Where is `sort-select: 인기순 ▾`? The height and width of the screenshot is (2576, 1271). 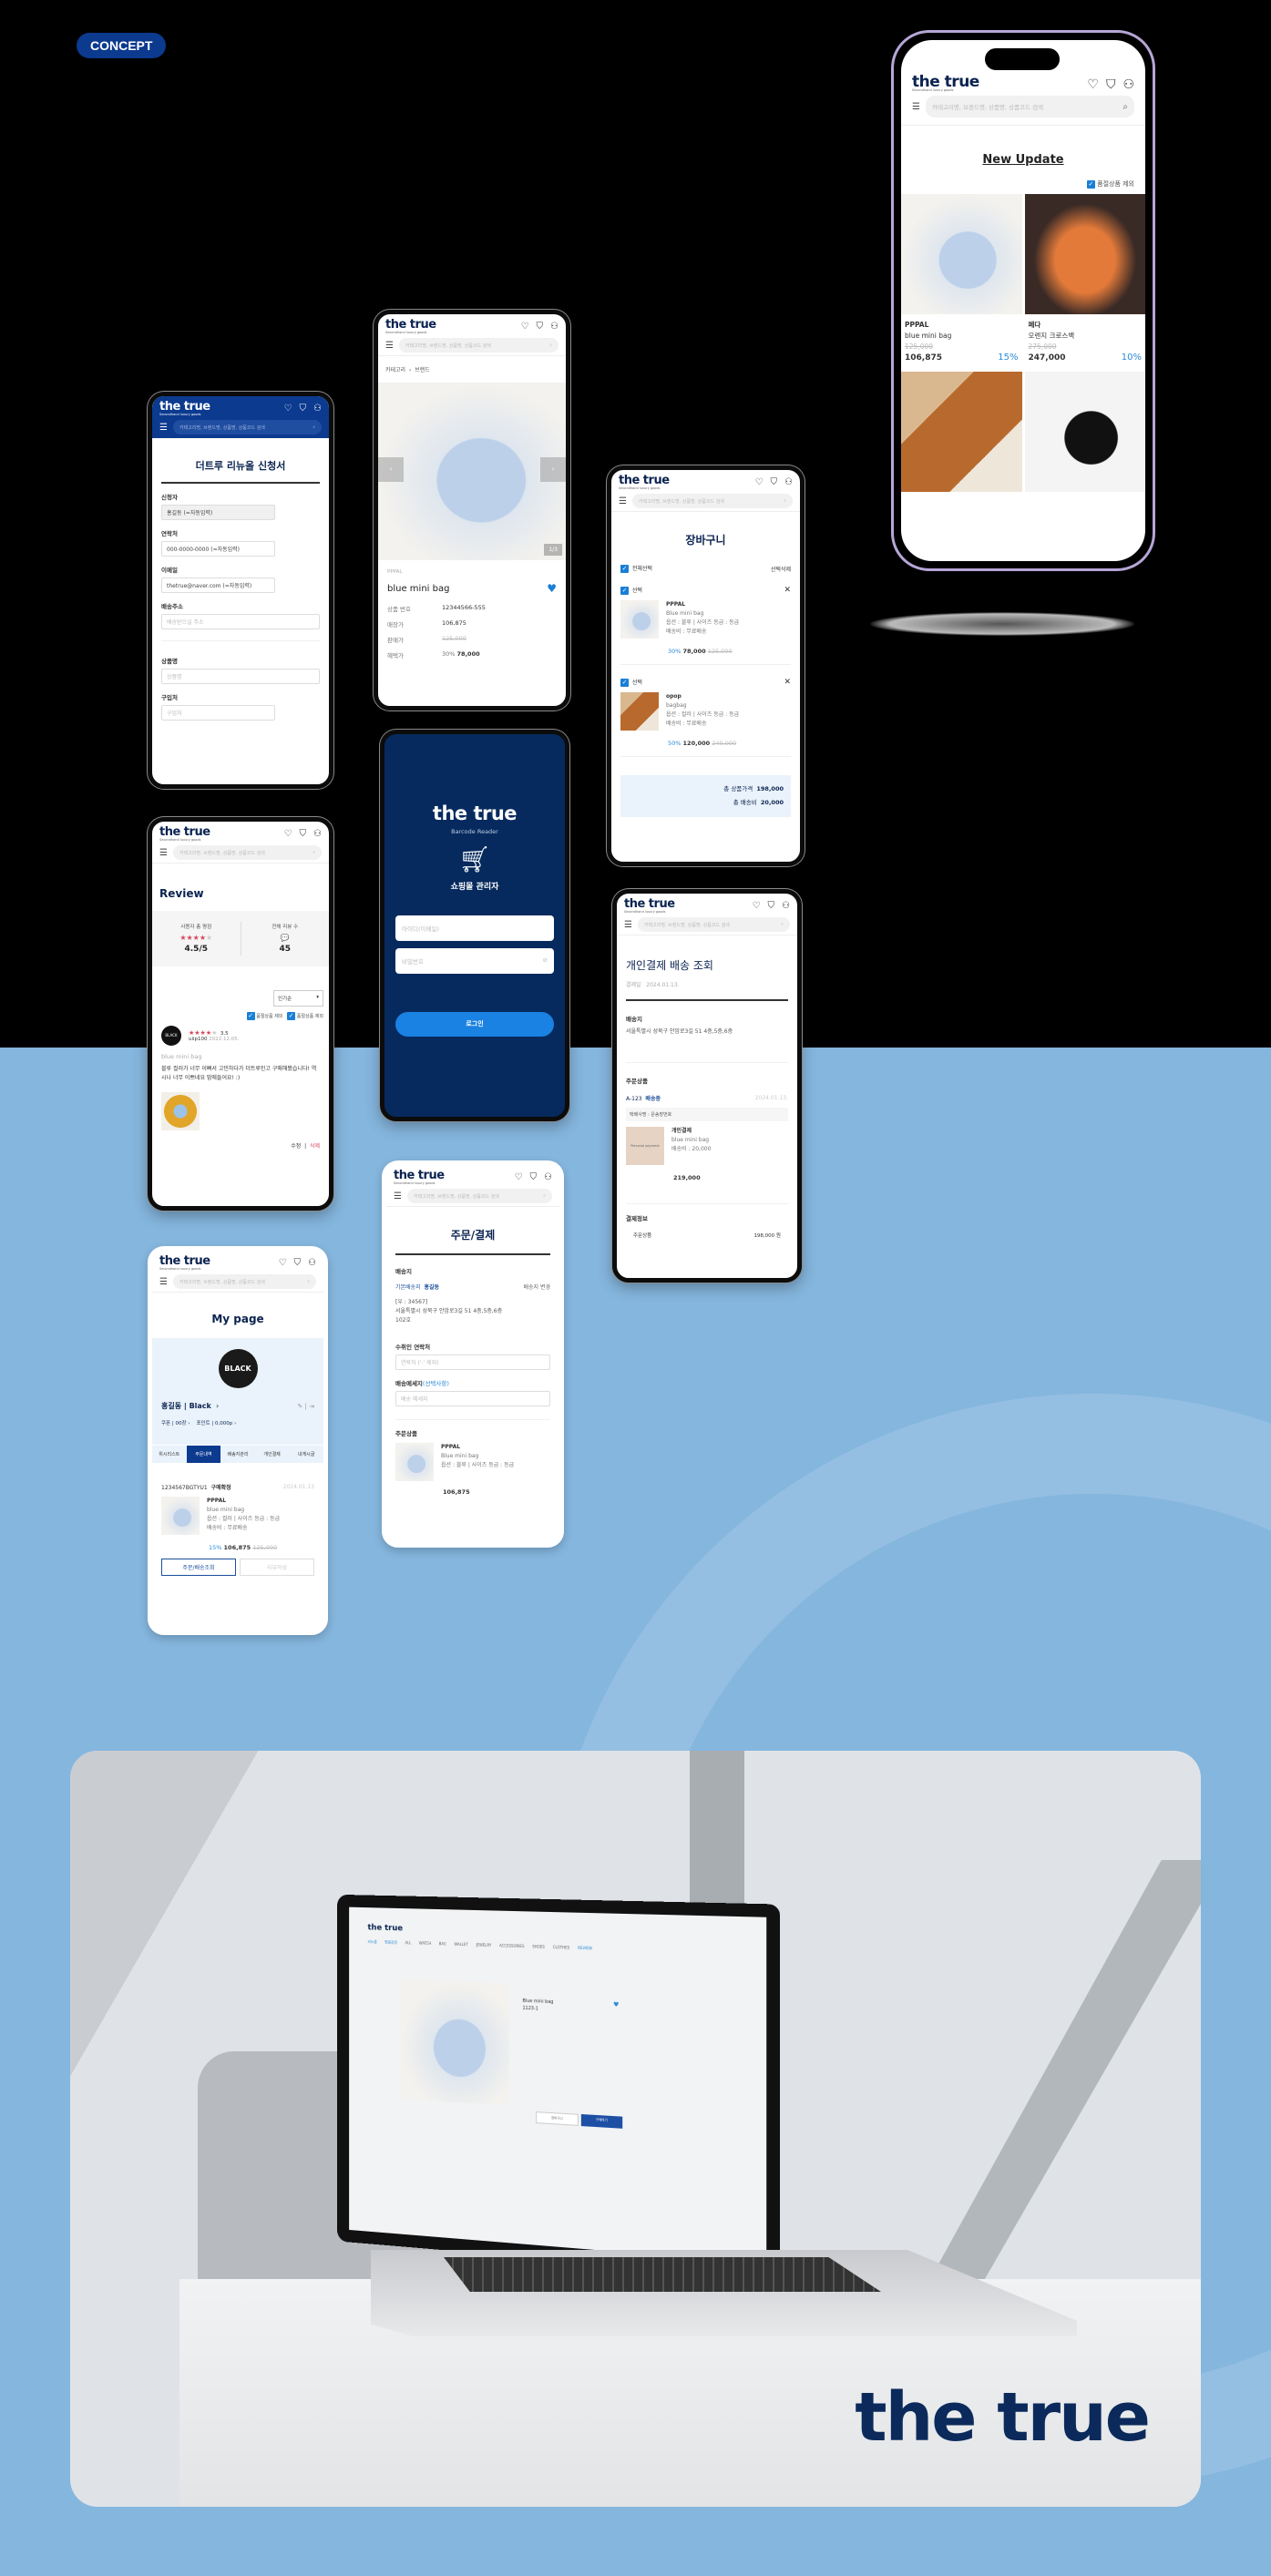 sort-select: 인기순 ▾ is located at coordinates (298, 999).